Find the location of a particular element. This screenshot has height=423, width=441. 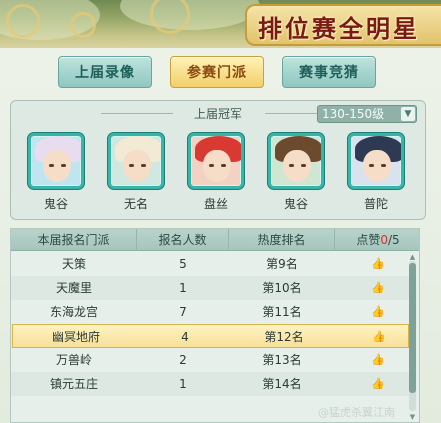

table-row: 东海龙宫 7 第11名 👍 is located at coordinates (210, 312).